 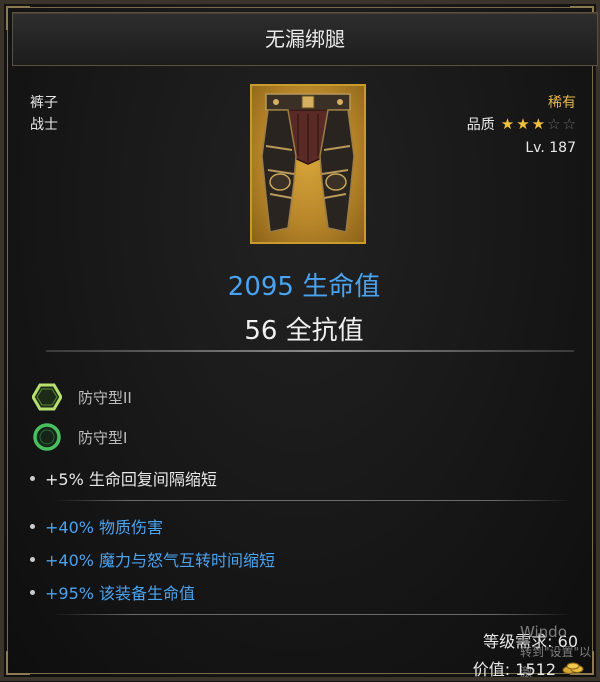 What do you see at coordinates (47, 437) in the screenshot?
I see `circle-gem-icon` at bounding box center [47, 437].